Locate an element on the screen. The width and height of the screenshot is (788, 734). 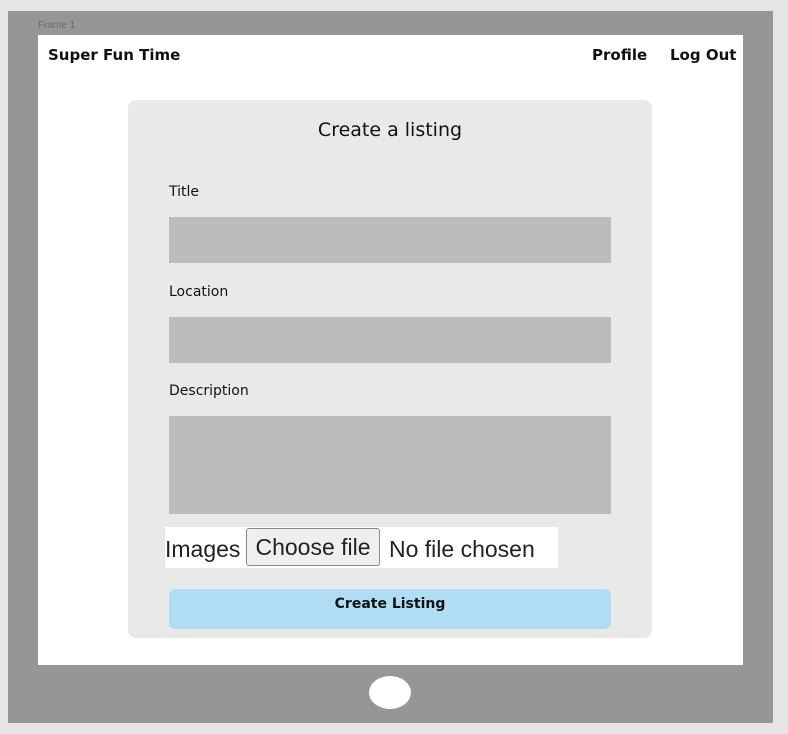
nav-logout-link: Log Out is located at coordinates (703, 55).